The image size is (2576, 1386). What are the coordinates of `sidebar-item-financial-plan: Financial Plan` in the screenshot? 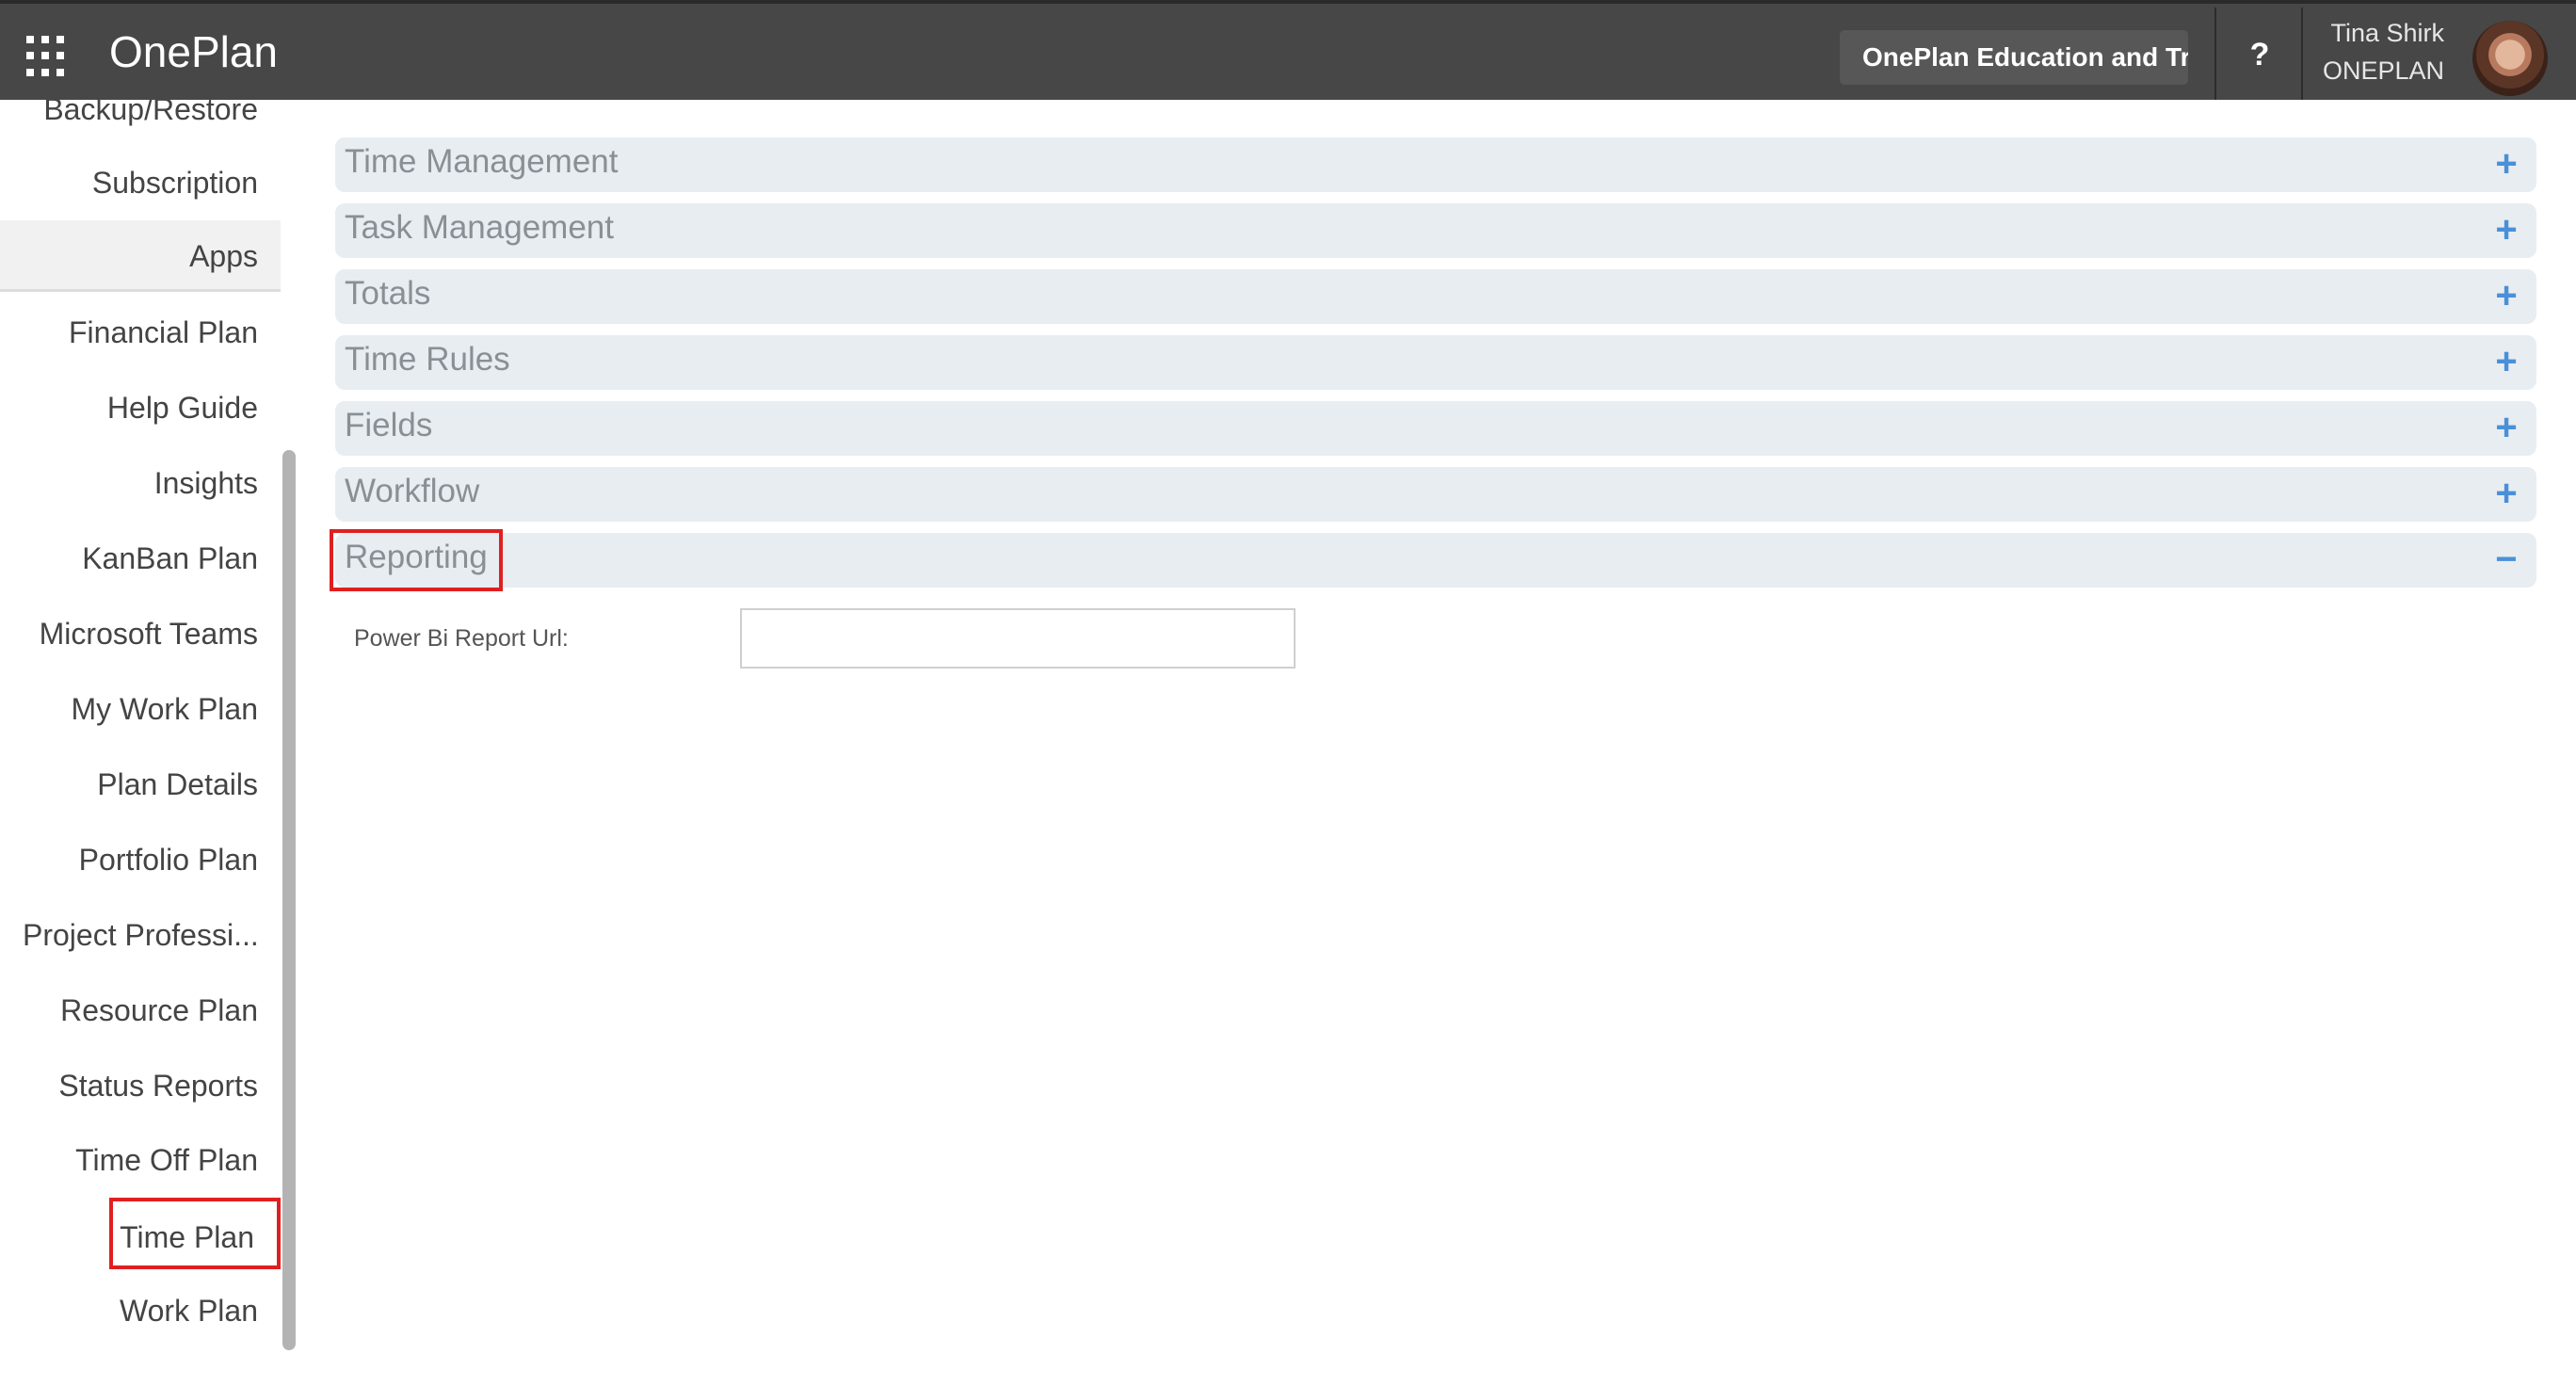 It's located at (140, 332).